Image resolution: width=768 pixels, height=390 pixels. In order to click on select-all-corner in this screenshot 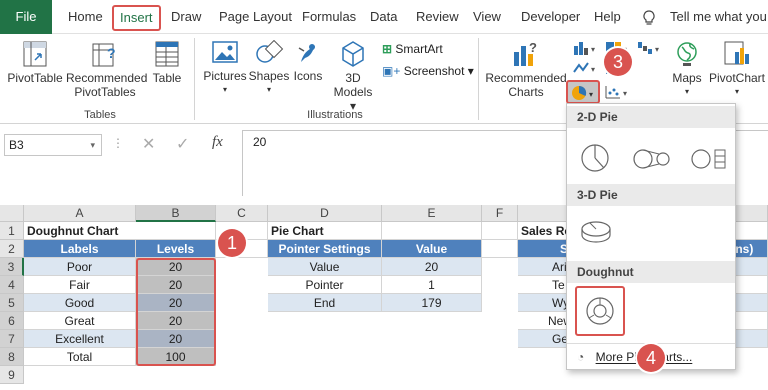, I will do `click(12, 213)`.